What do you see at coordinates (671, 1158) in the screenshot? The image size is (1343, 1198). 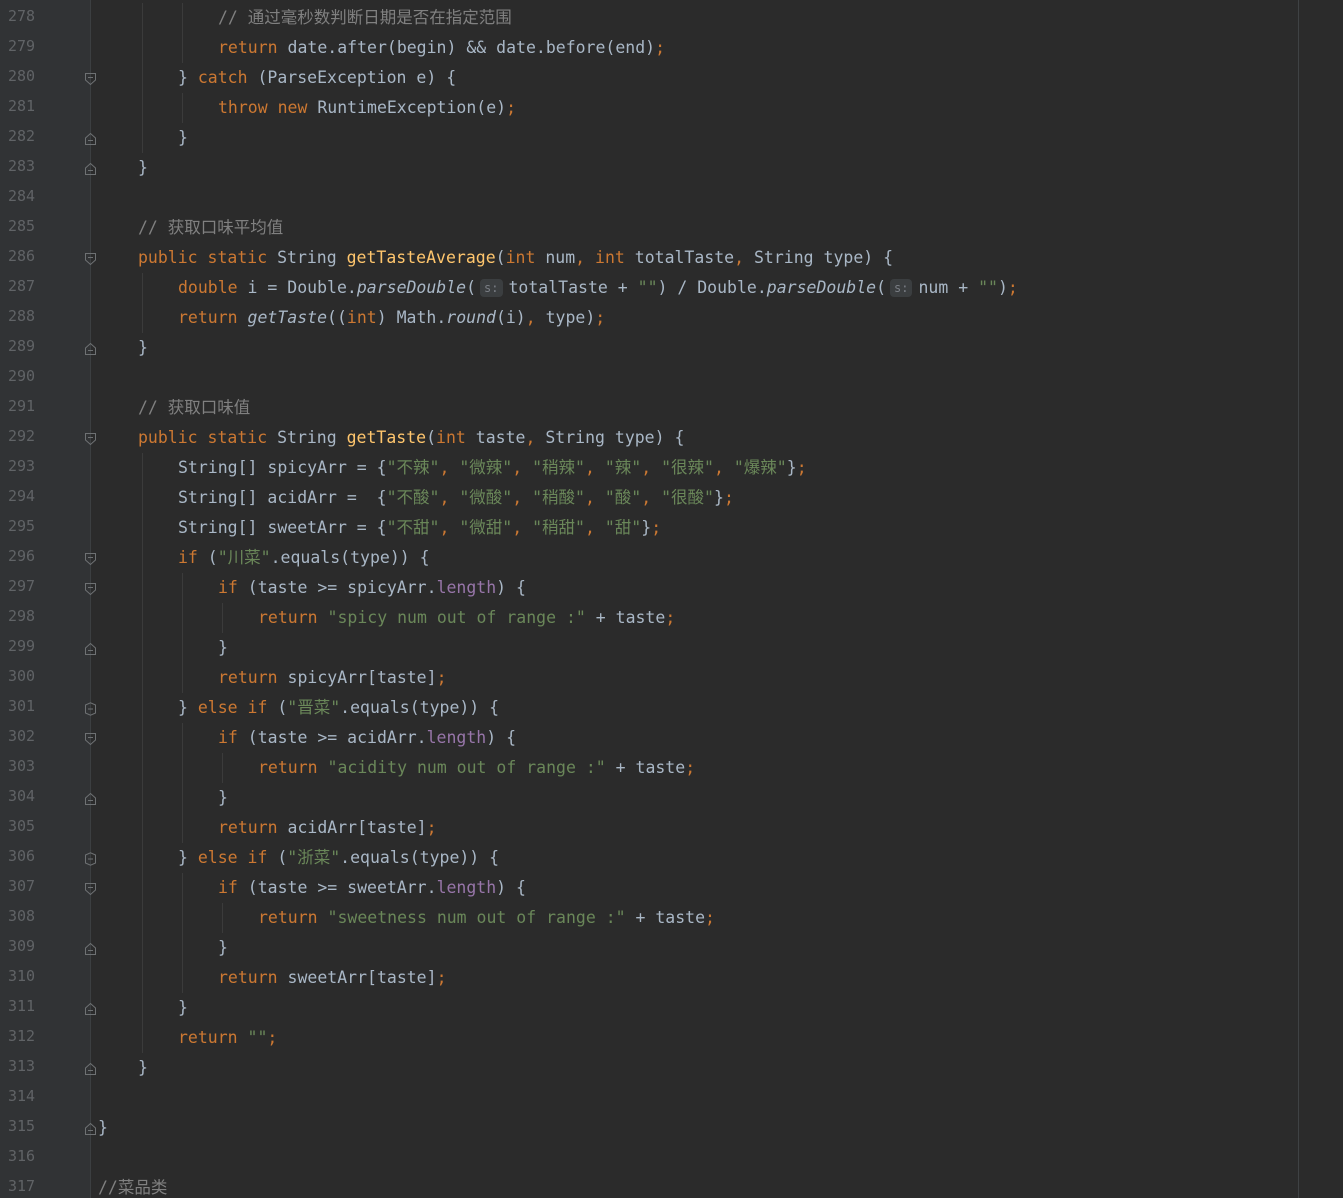 I see `code-line: 316` at bounding box center [671, 1158].